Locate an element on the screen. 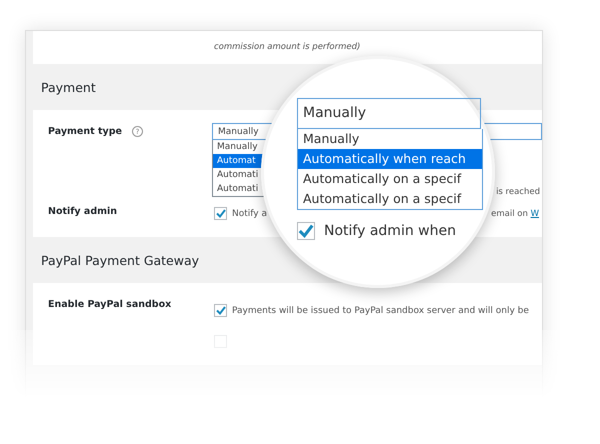  field-label: Notify admin is located at coordinates (83, 211).